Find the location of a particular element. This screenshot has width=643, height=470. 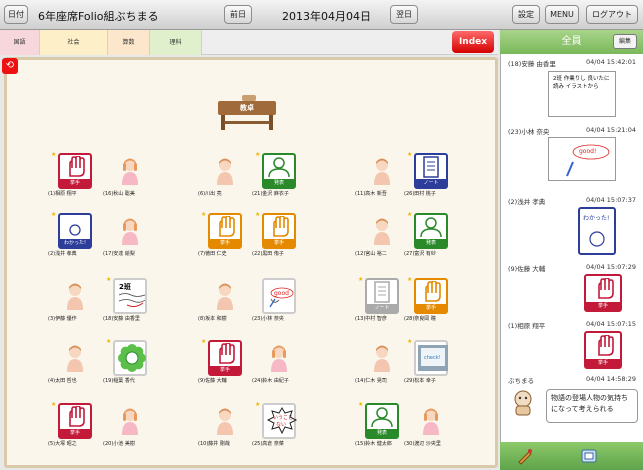

student-seat: (12)宮山 裕二 is located at coordinates (381, 238).